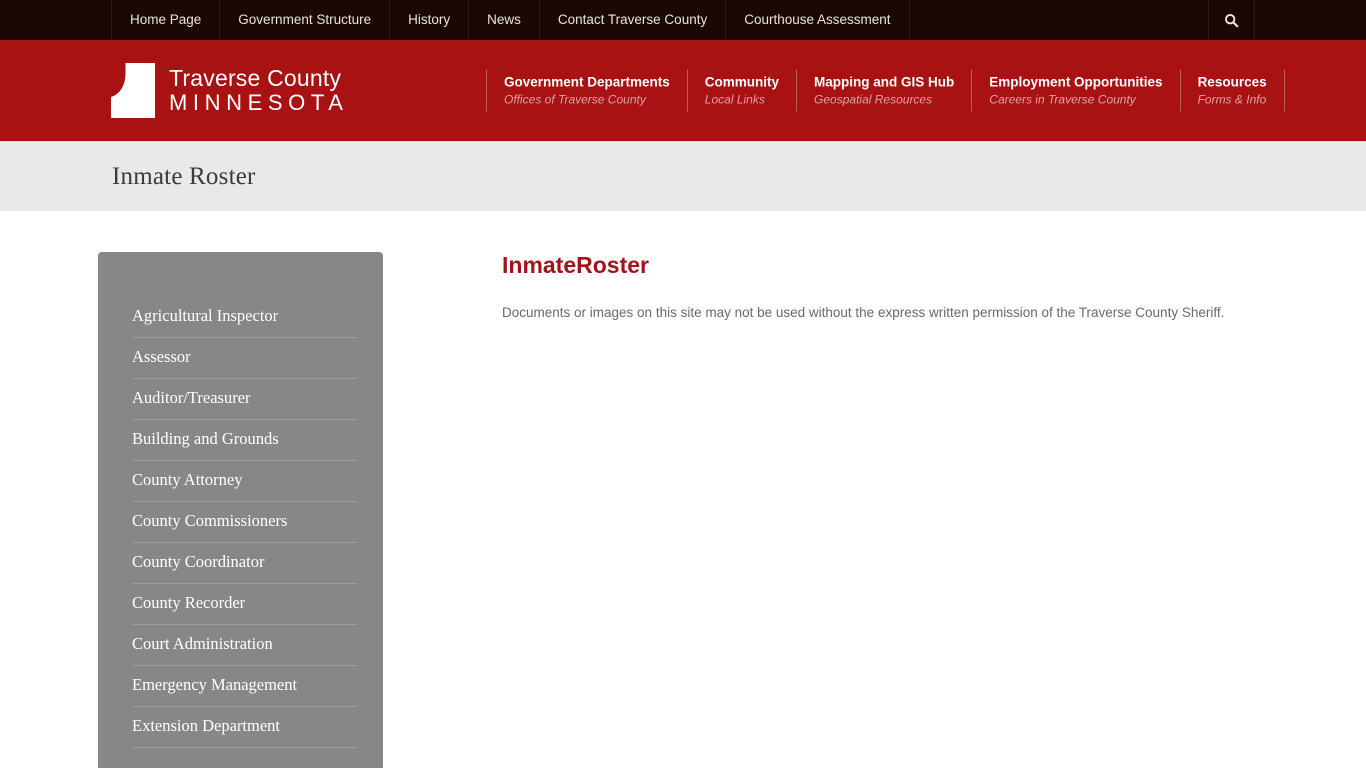 The image size is (1366, 768). Describe the element at coordinates (873, 99) in the screenshot. I see `nav-item-subtitle: Geospatial Resources` at that location.